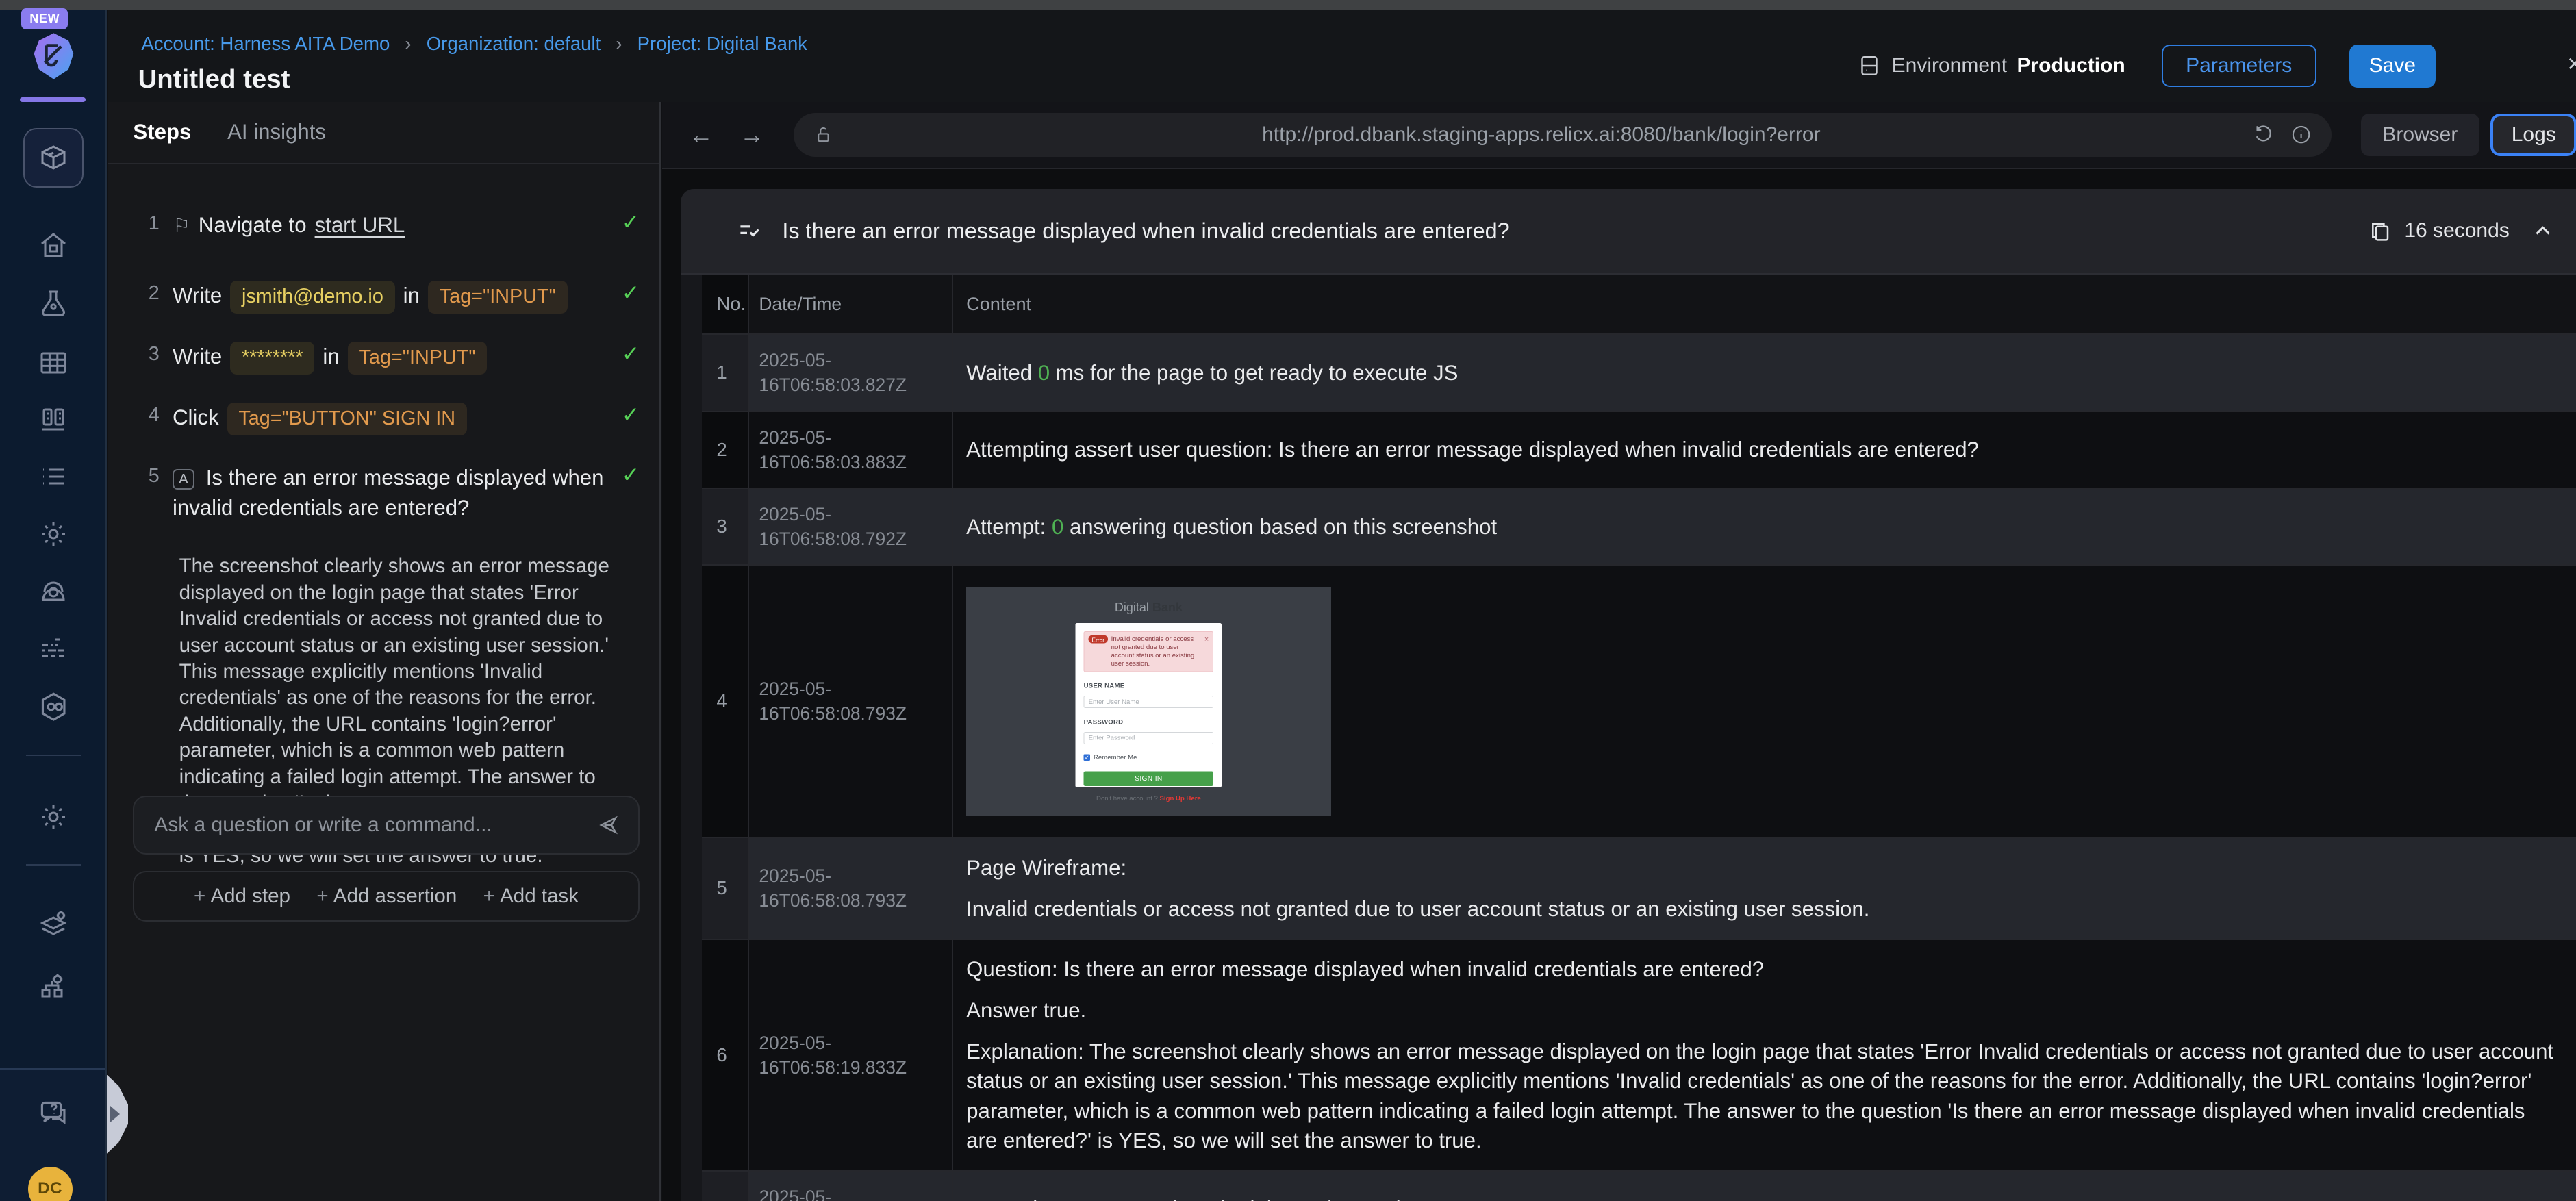 The height and width of the screenshot is (1201, 2576). What do you see at coordinates (1149, 814) in the screenshot?
I see `wireframe-help-link: Click here for help (P3)` at bounding box center [1149, 814].